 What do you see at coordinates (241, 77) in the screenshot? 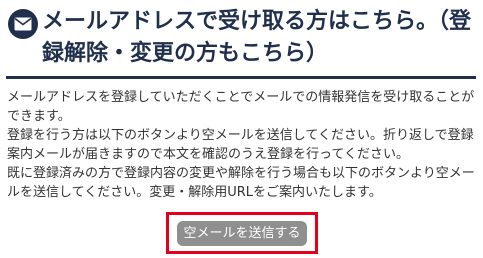
I see `header-divider` at bounding box center [241, 77].